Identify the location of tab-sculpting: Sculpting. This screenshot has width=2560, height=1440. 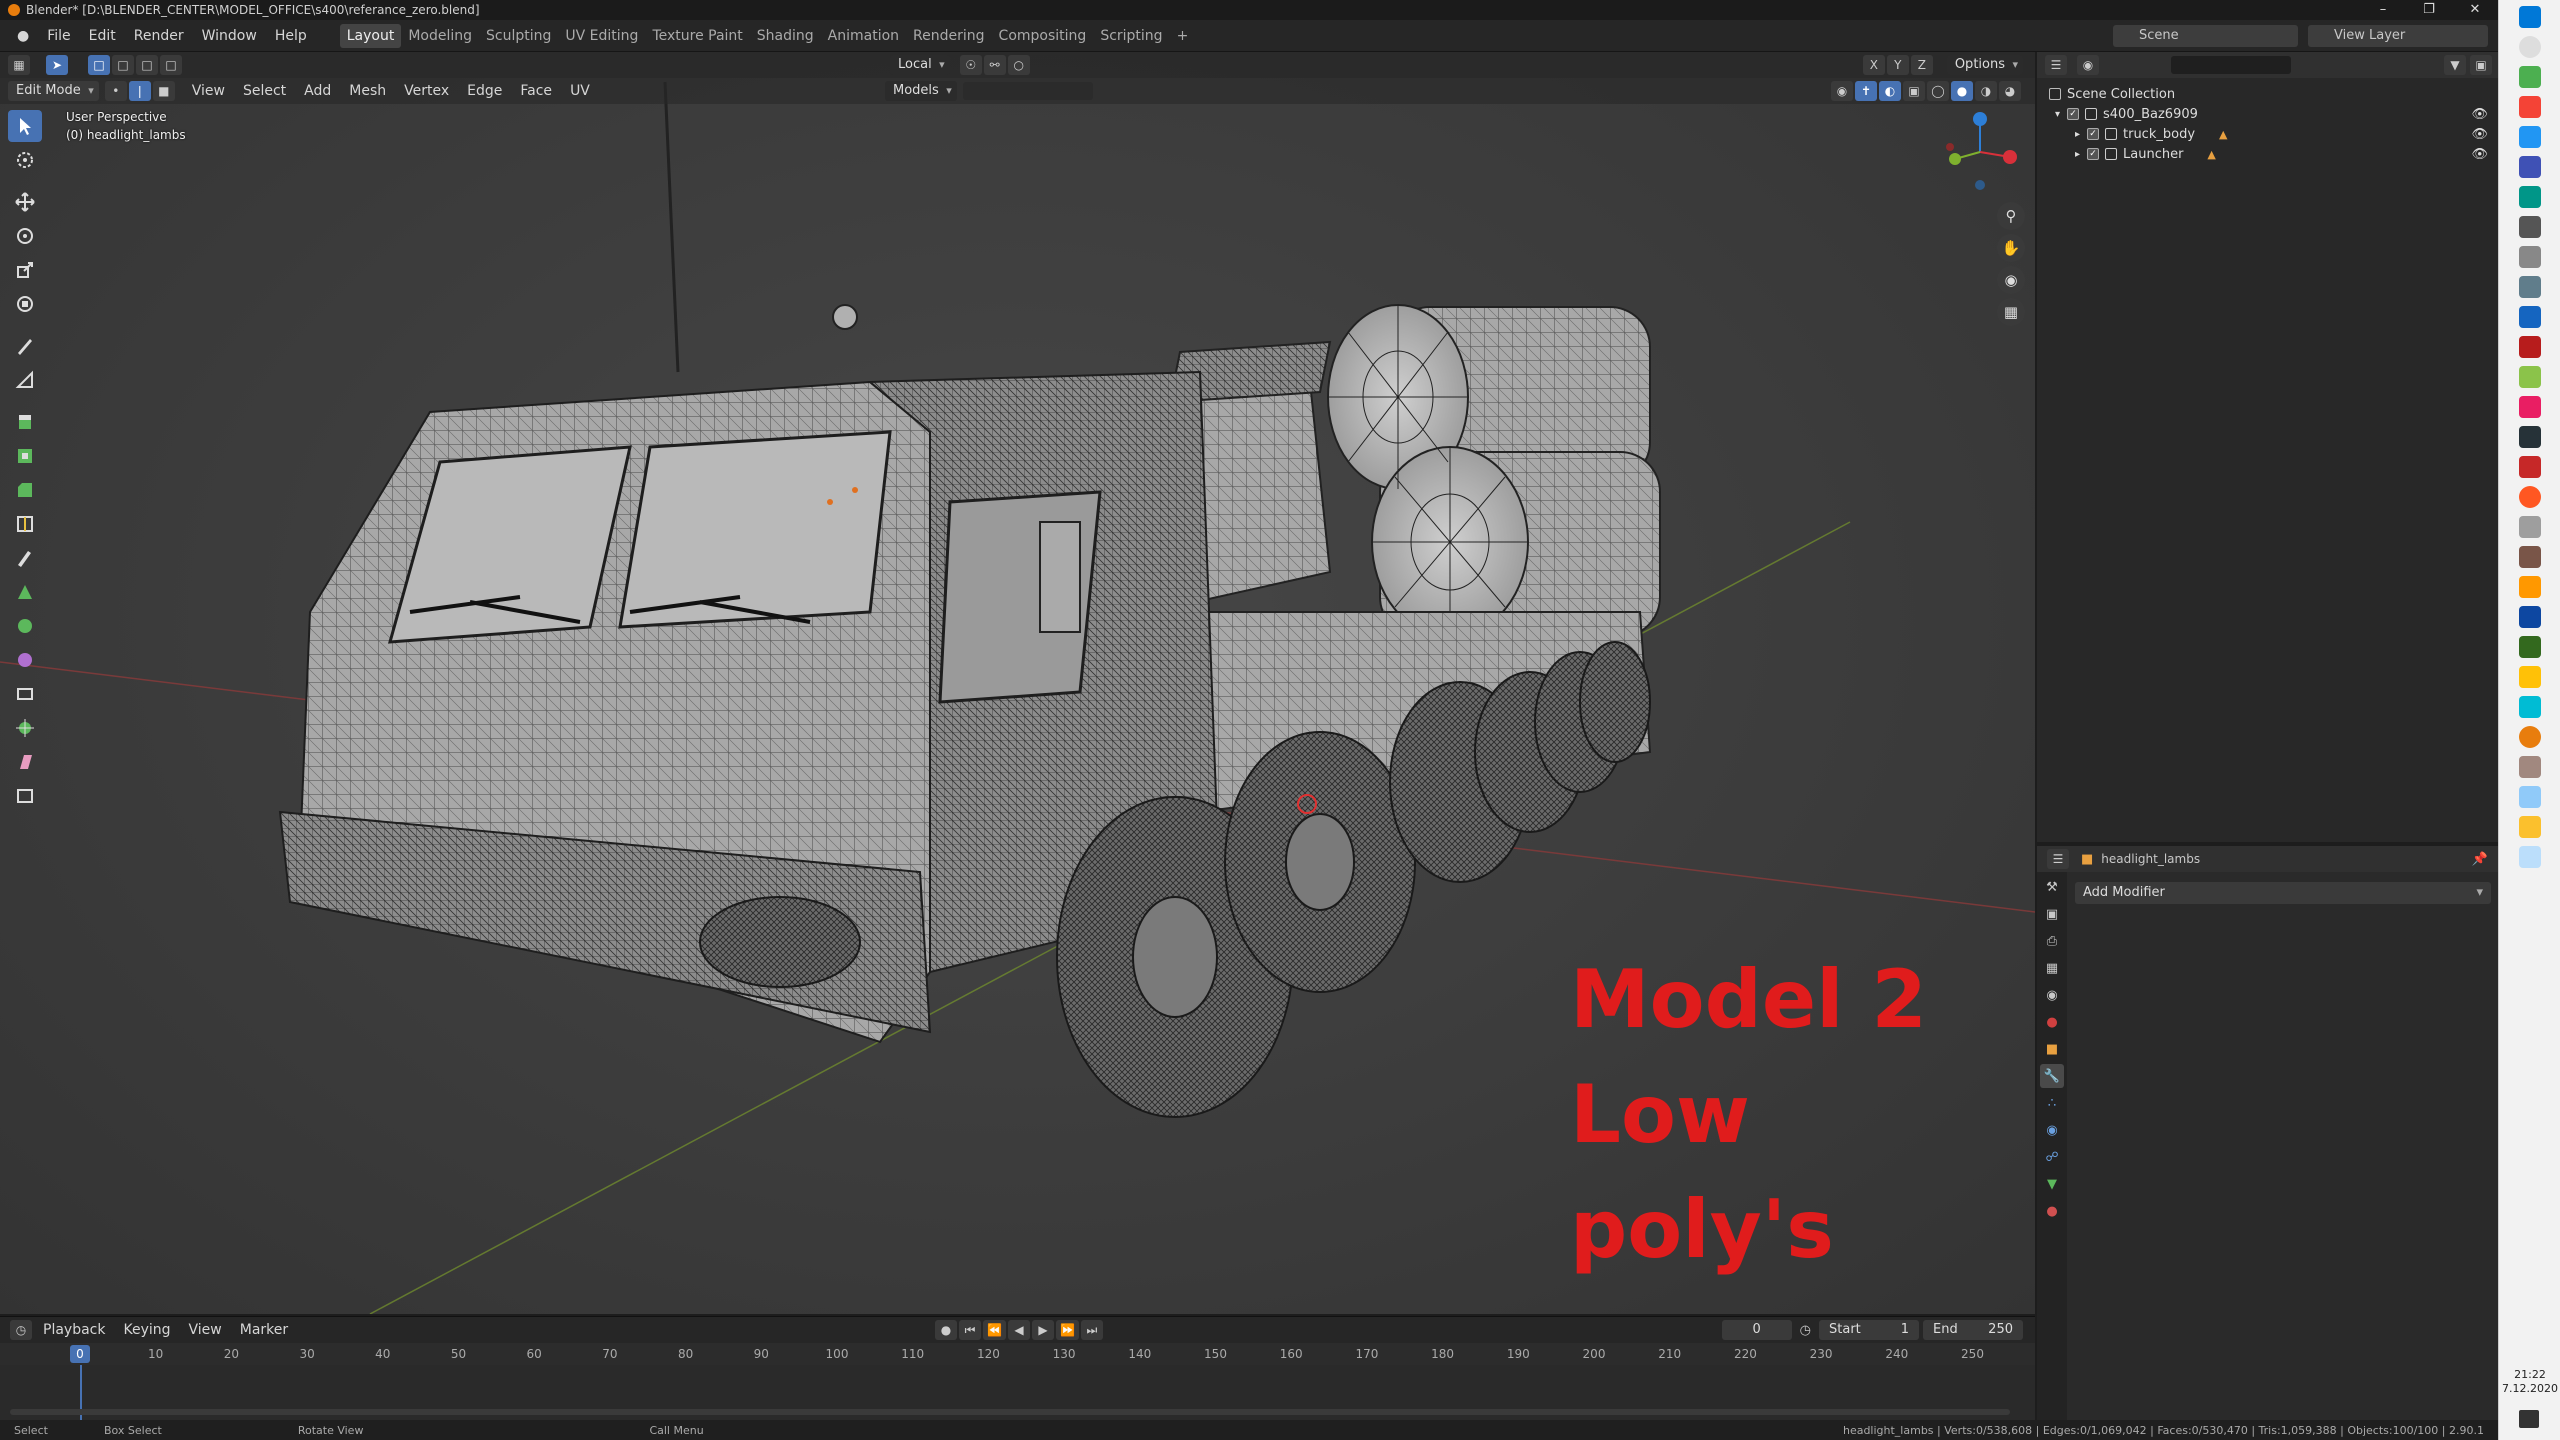
(518, 36).